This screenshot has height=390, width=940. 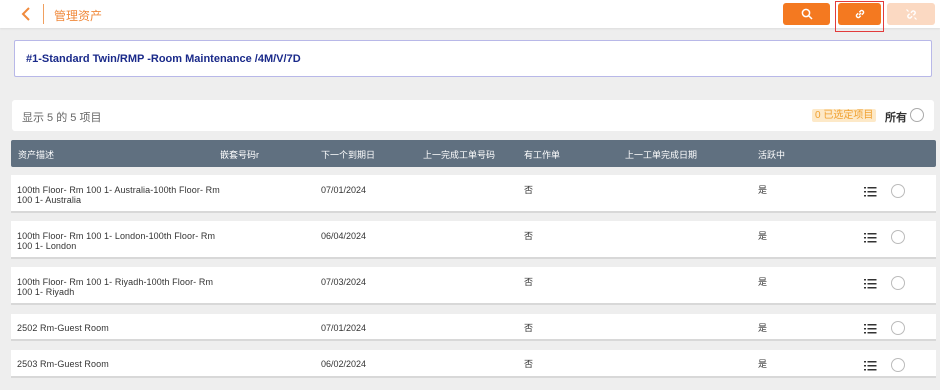 I want to click on chevron-left-icon, so click(x=25, y=14).